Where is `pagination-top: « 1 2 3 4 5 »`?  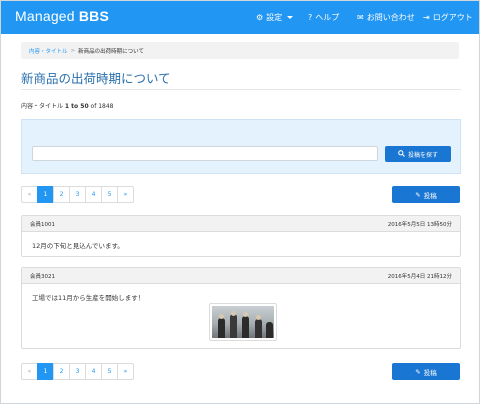 pagination-top: « 1 2 3 4 5 » is located at coordinates (77, 194).